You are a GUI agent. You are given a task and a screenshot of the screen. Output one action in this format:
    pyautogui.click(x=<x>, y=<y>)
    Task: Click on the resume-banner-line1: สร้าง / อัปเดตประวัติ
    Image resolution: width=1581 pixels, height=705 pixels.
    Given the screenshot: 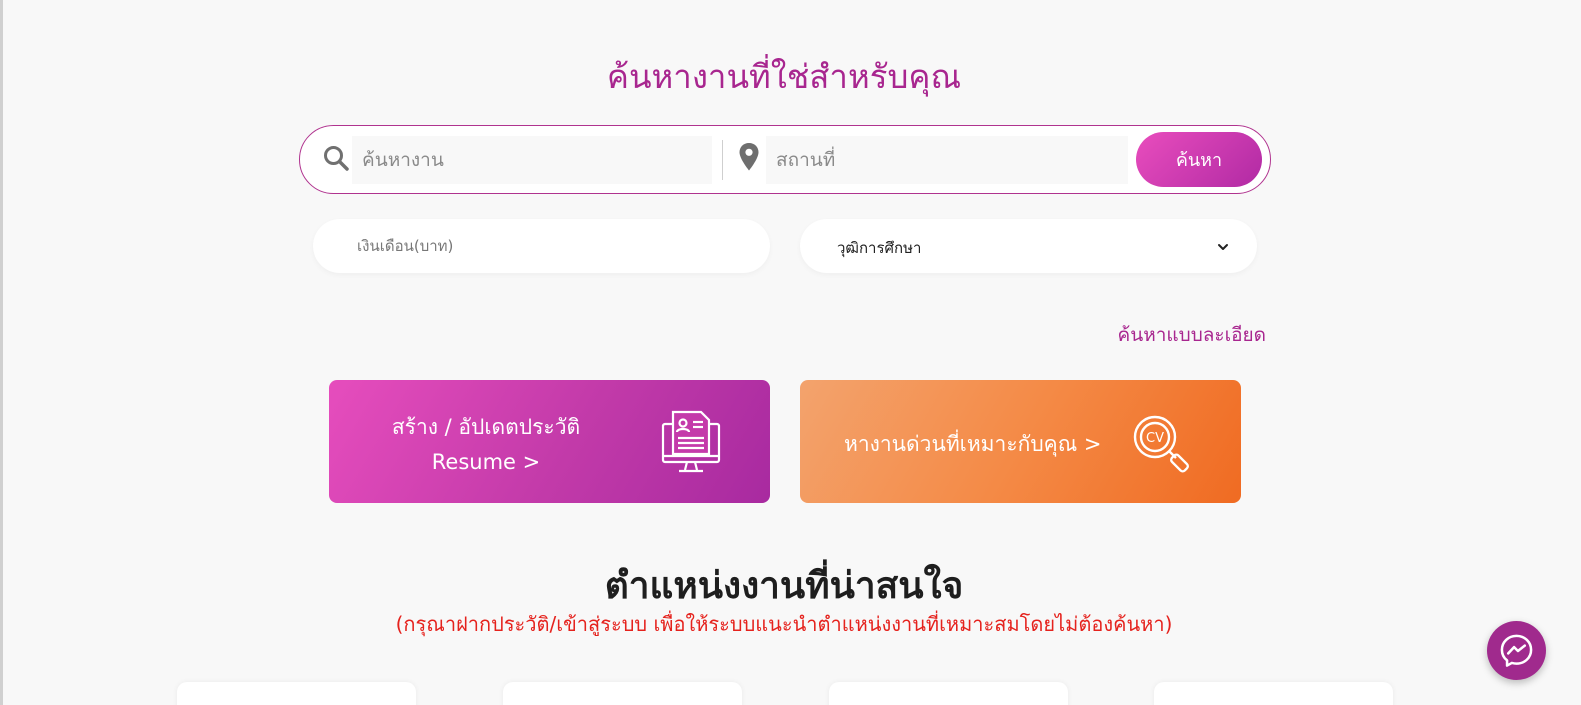 What is the action you would take?
    pyautogui.click(x=486, y=427)
    